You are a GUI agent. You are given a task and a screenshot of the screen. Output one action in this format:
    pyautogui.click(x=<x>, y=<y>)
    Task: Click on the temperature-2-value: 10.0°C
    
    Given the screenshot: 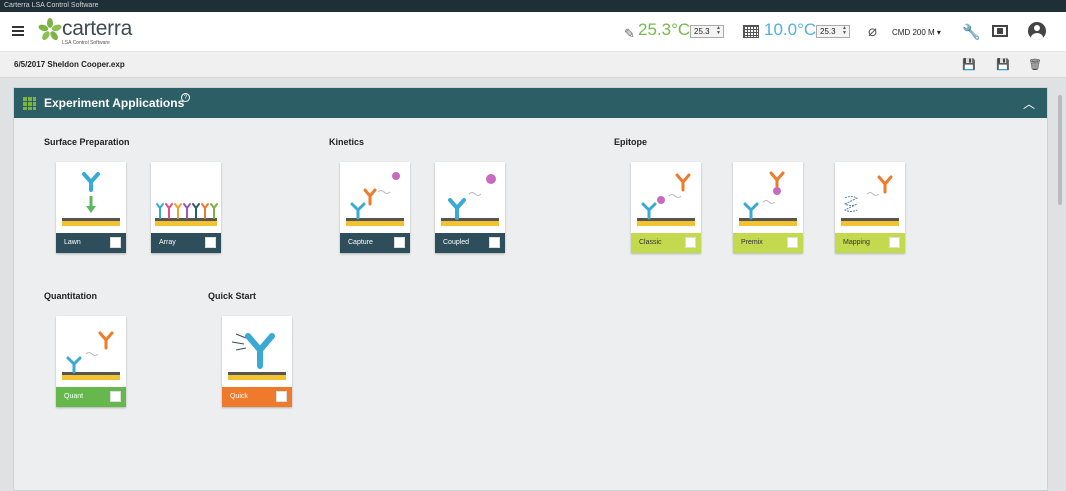 What is the action you would take?
    pyautogui.click(x=790, y=29)
    